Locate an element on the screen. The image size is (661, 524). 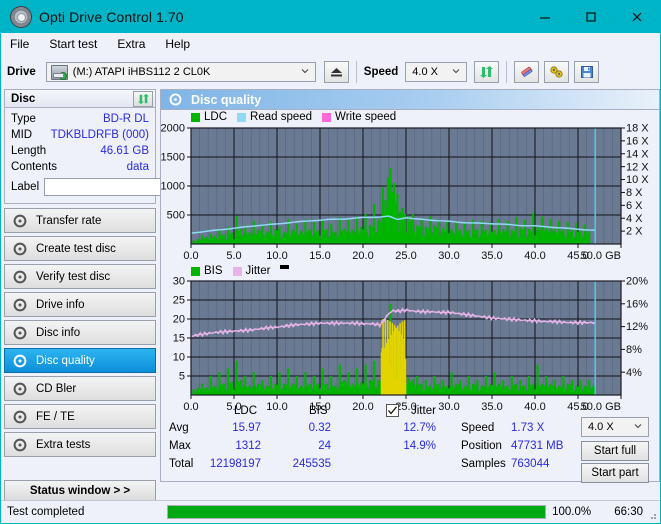
sidebar-item-label: Extra tests is located at coordinates (63, 444).